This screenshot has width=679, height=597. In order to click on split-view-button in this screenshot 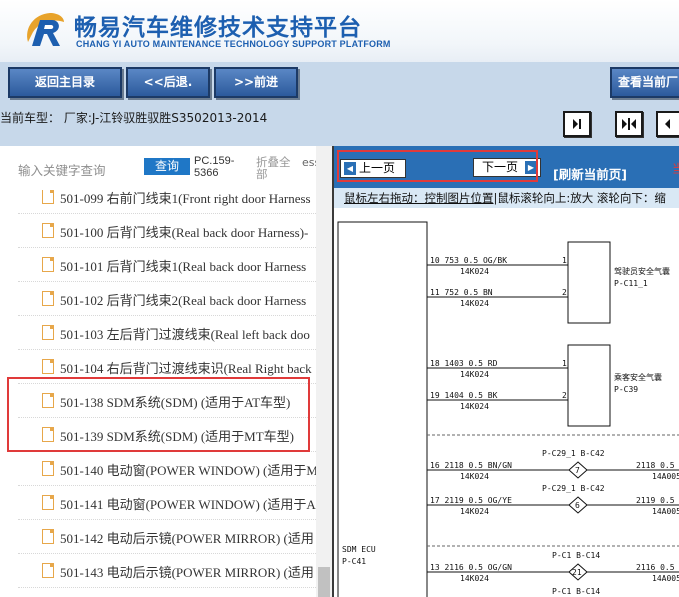, I will do `click(629, 124)`.